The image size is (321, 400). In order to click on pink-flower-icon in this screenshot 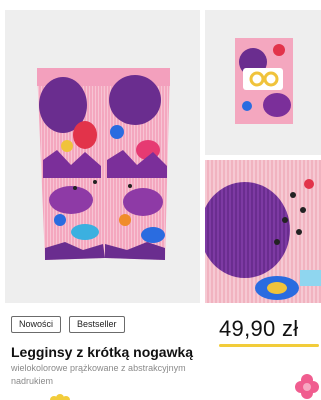, I will do `click(307, 386)`.